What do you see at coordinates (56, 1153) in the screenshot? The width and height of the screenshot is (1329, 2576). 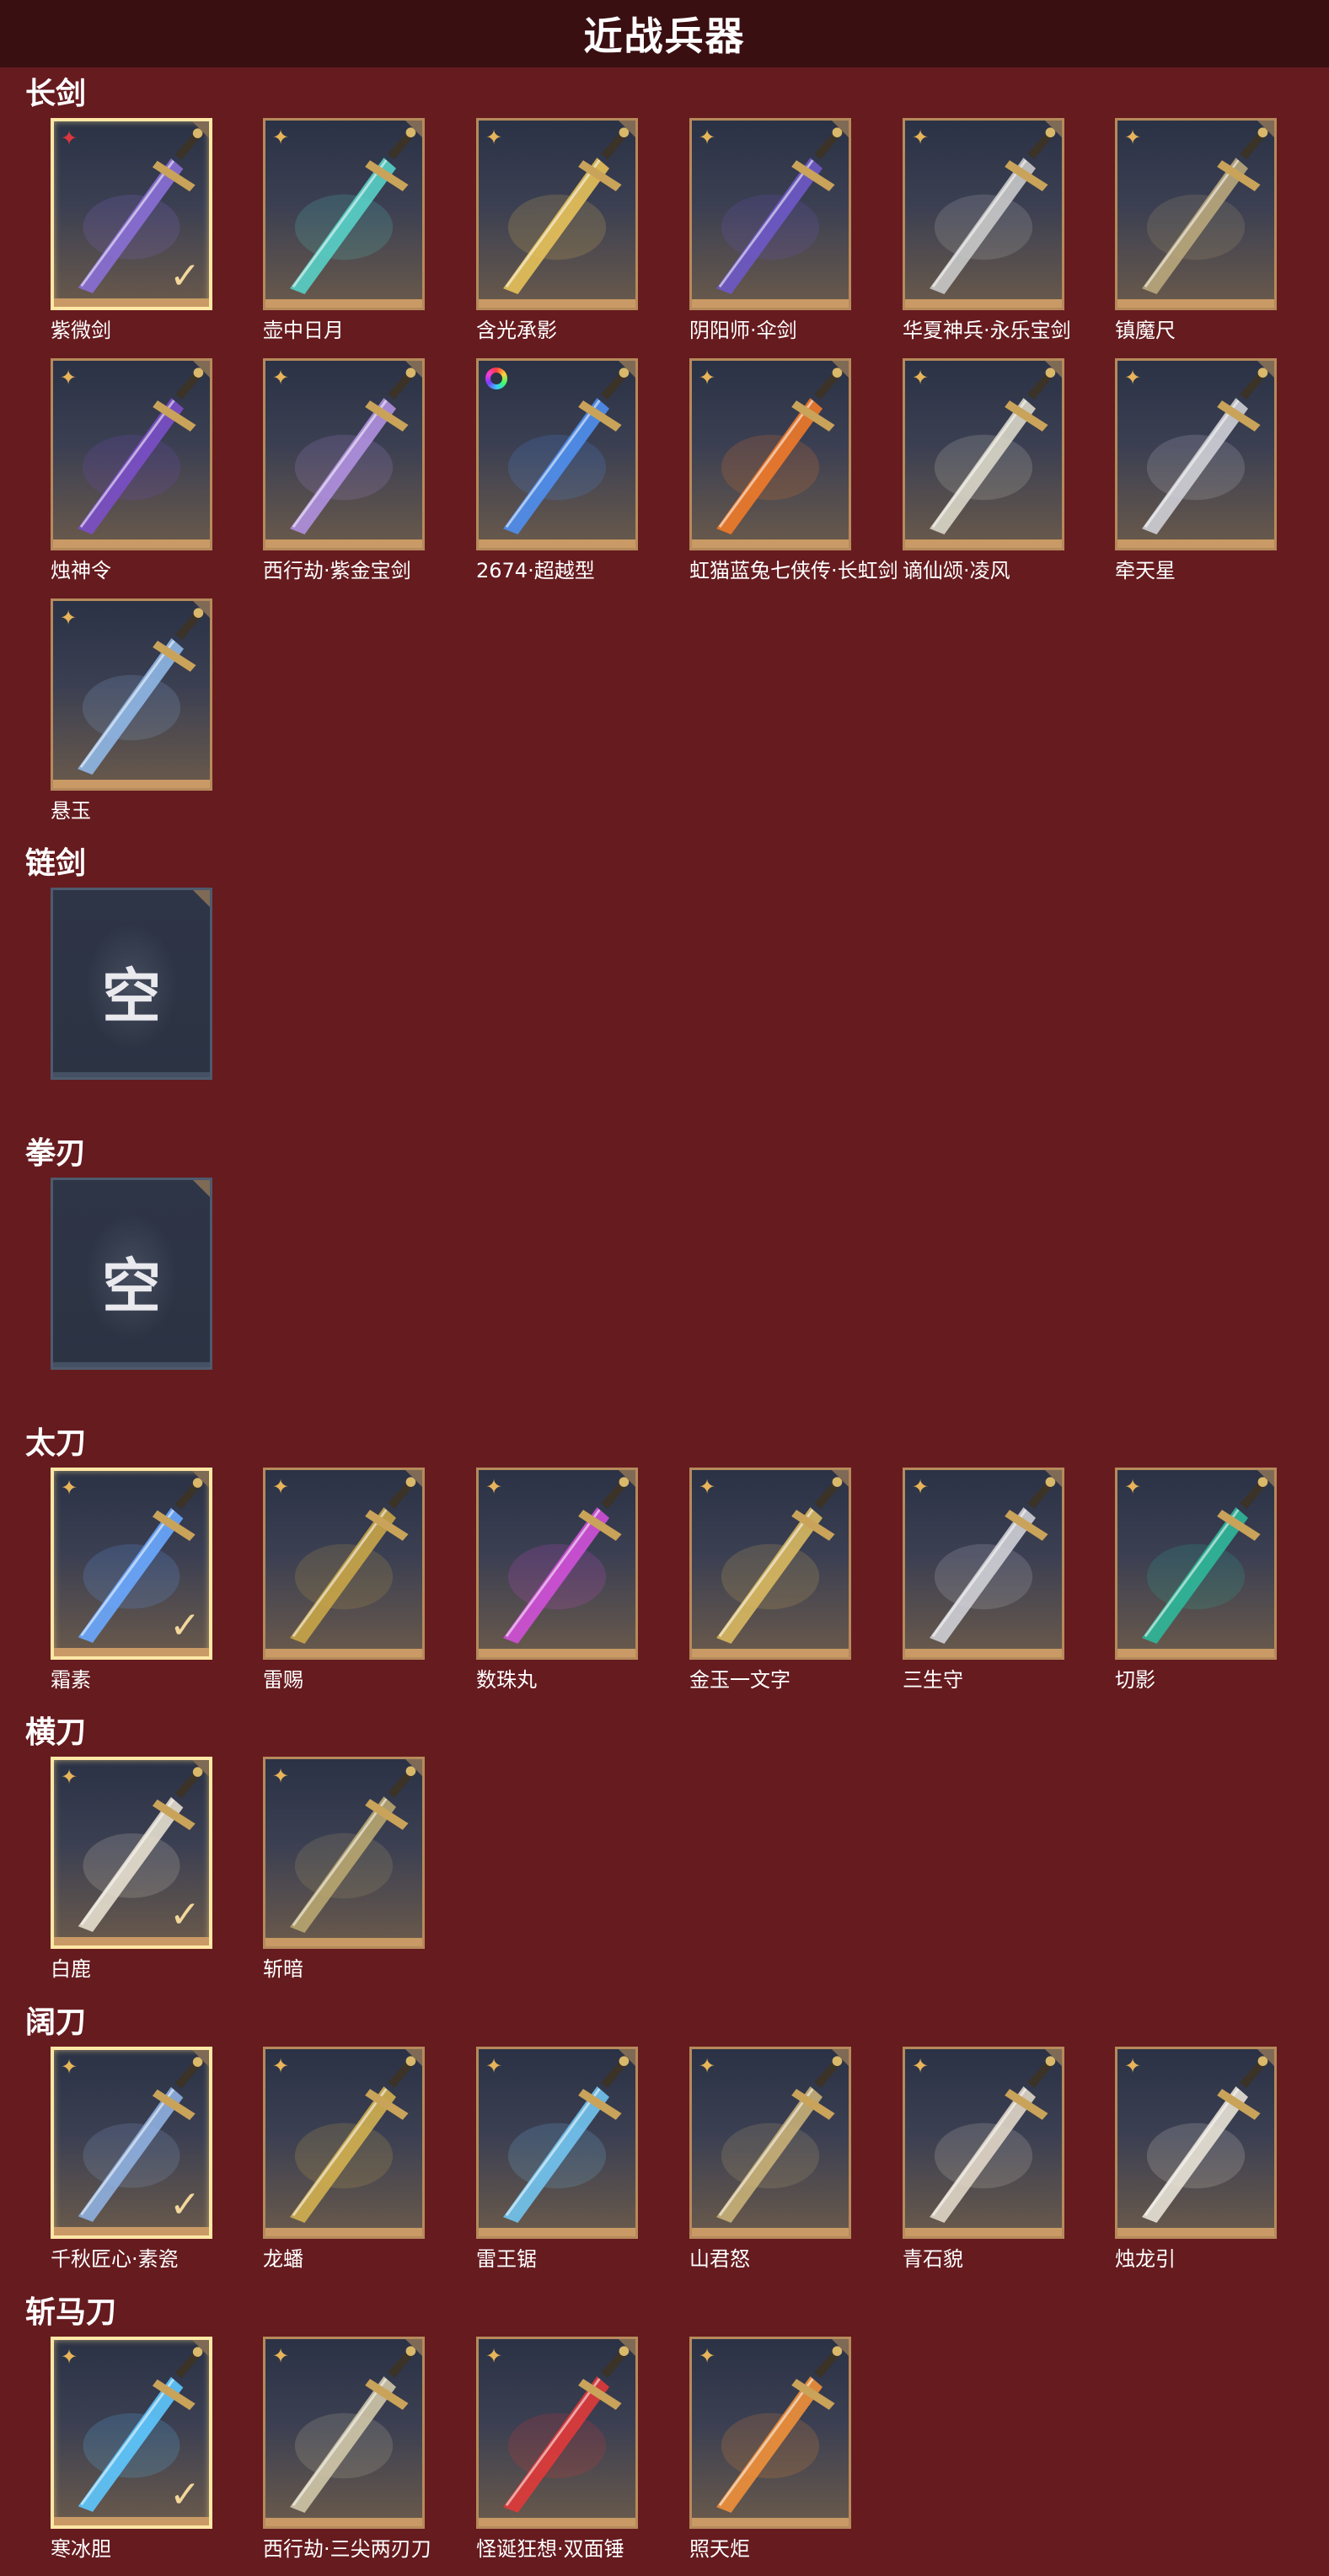 I see `section-title: 拳刃` at bounding box center [56, 1153].